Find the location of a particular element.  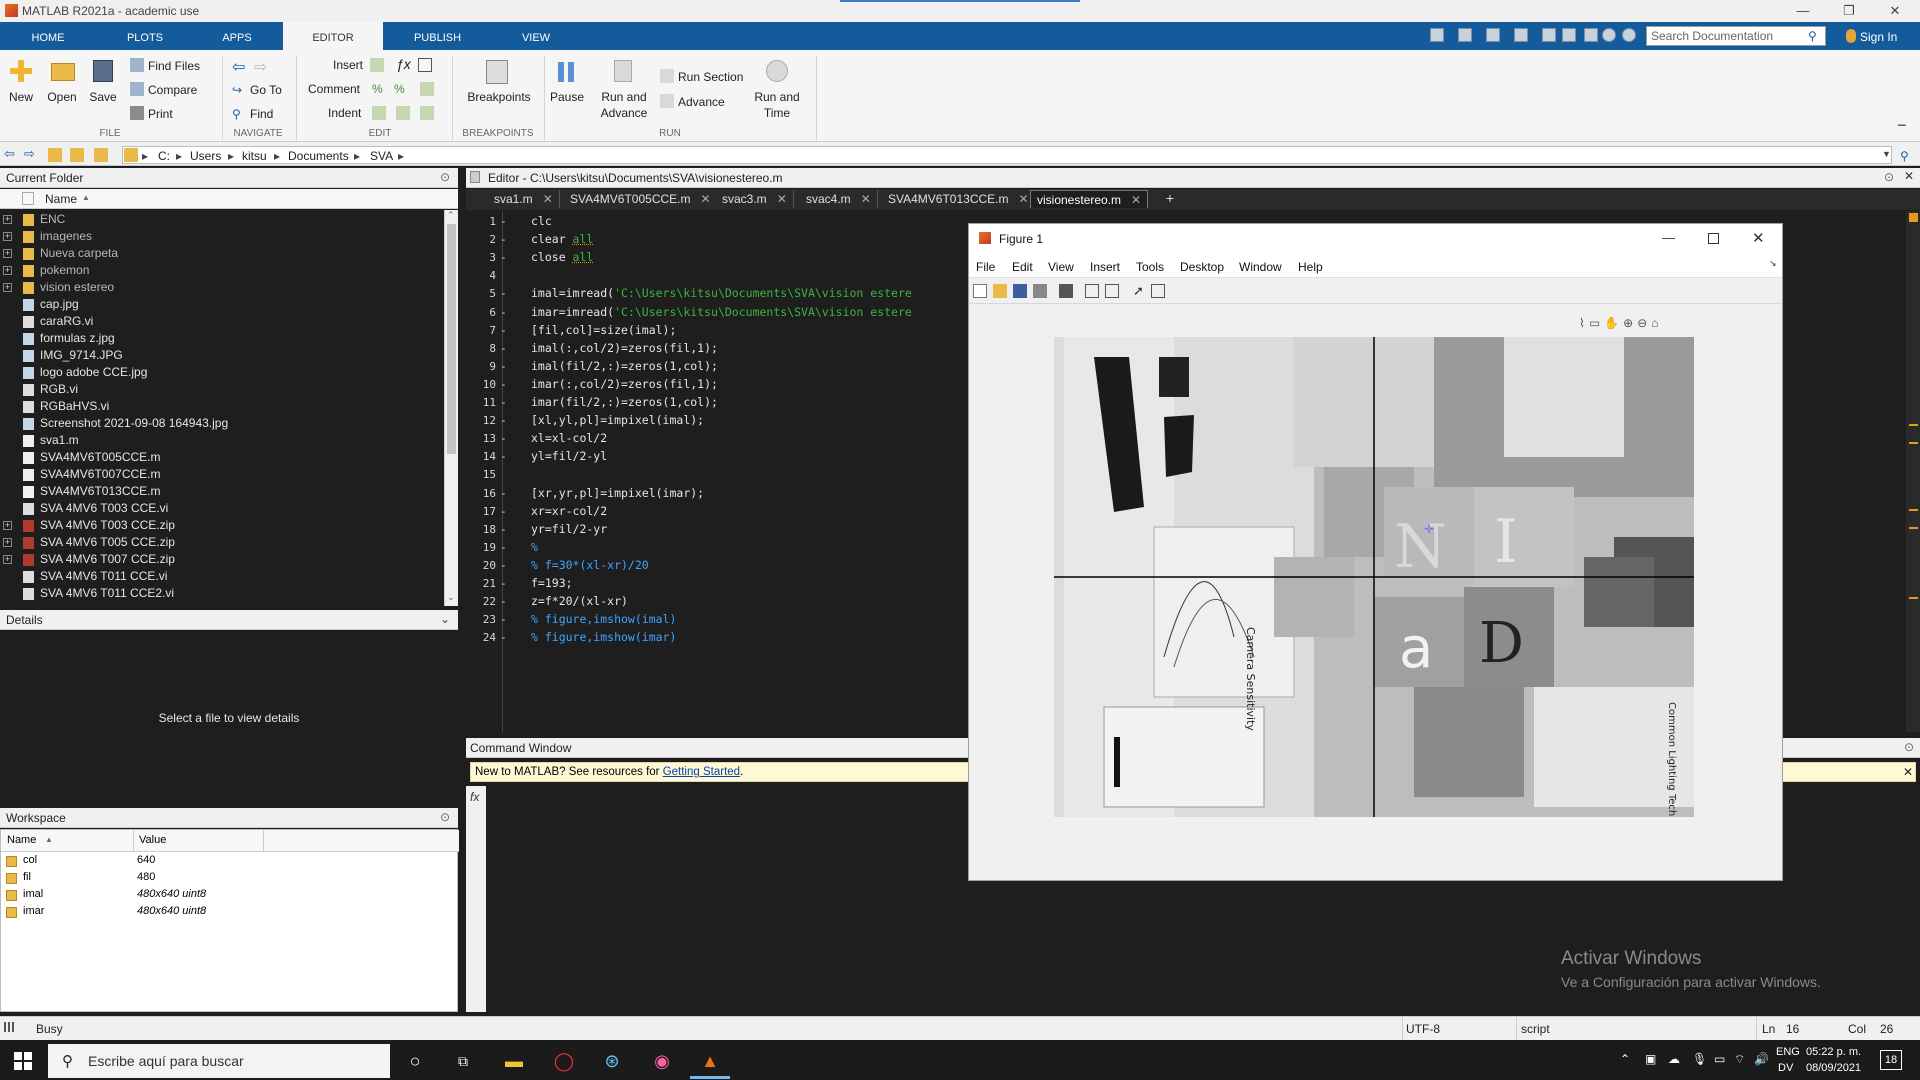

insert-legend-icon is located at coordinates (1112, 291).